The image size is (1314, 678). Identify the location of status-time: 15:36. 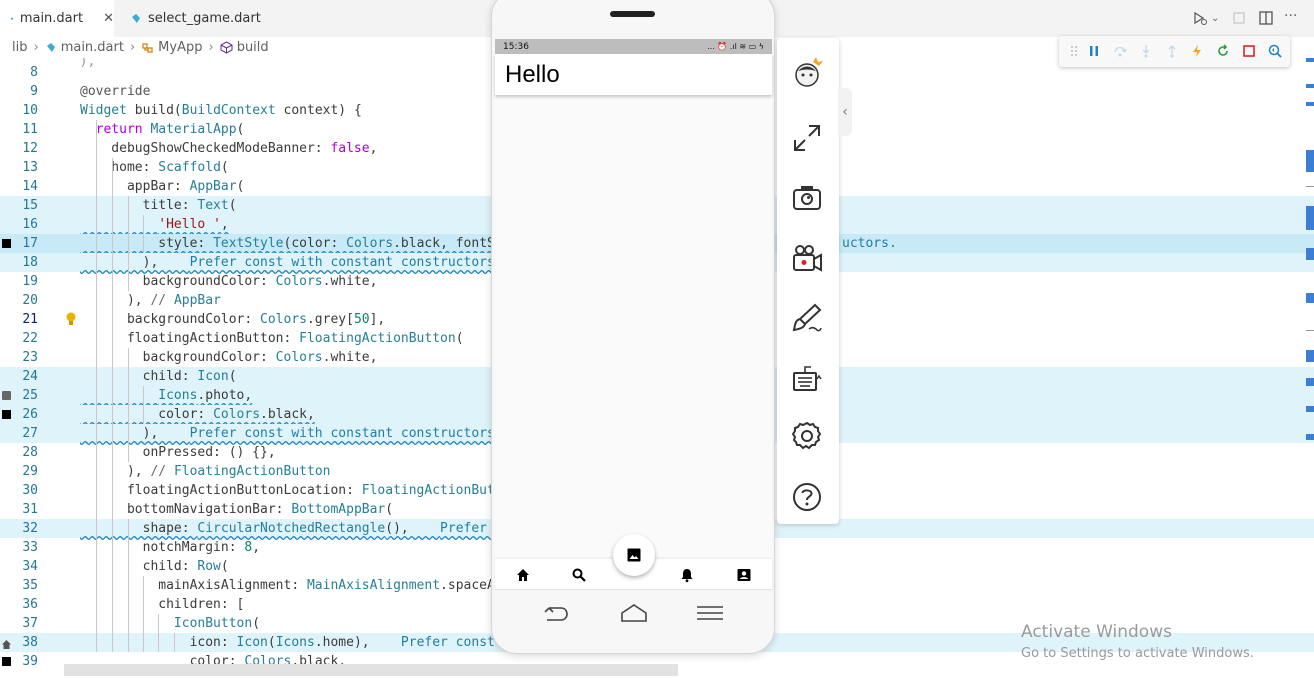
(516, 46).